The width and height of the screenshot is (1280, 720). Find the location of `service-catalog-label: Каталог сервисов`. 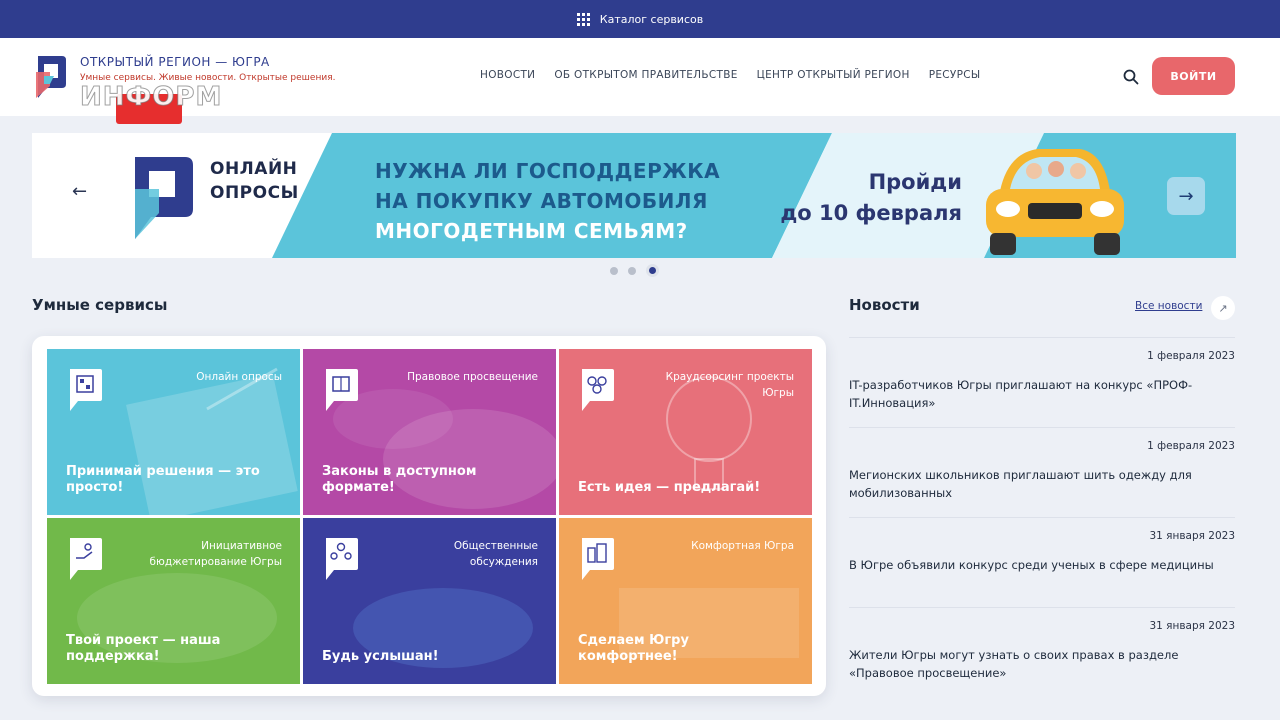

service-catalog-label: Каталог сервисов is located at coordinates (651, 19).